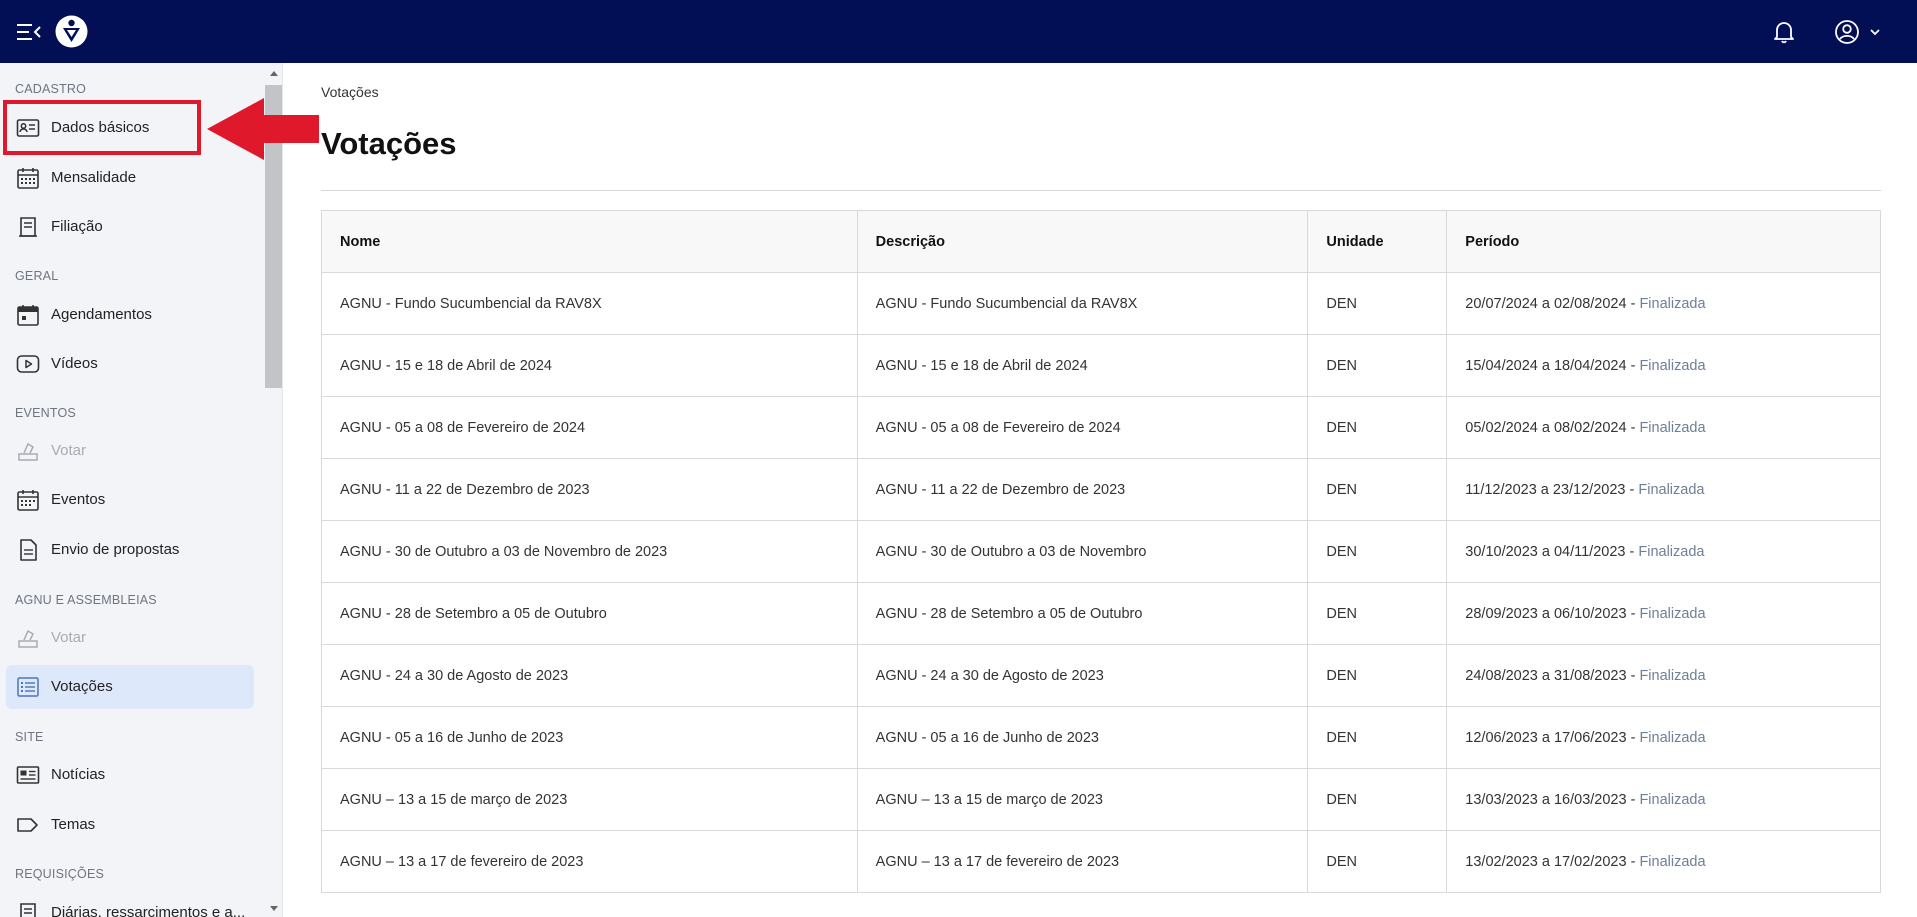 This screenshot has width=1917, height=917. I want to click on user-menu-icon, so click(1861, 32).